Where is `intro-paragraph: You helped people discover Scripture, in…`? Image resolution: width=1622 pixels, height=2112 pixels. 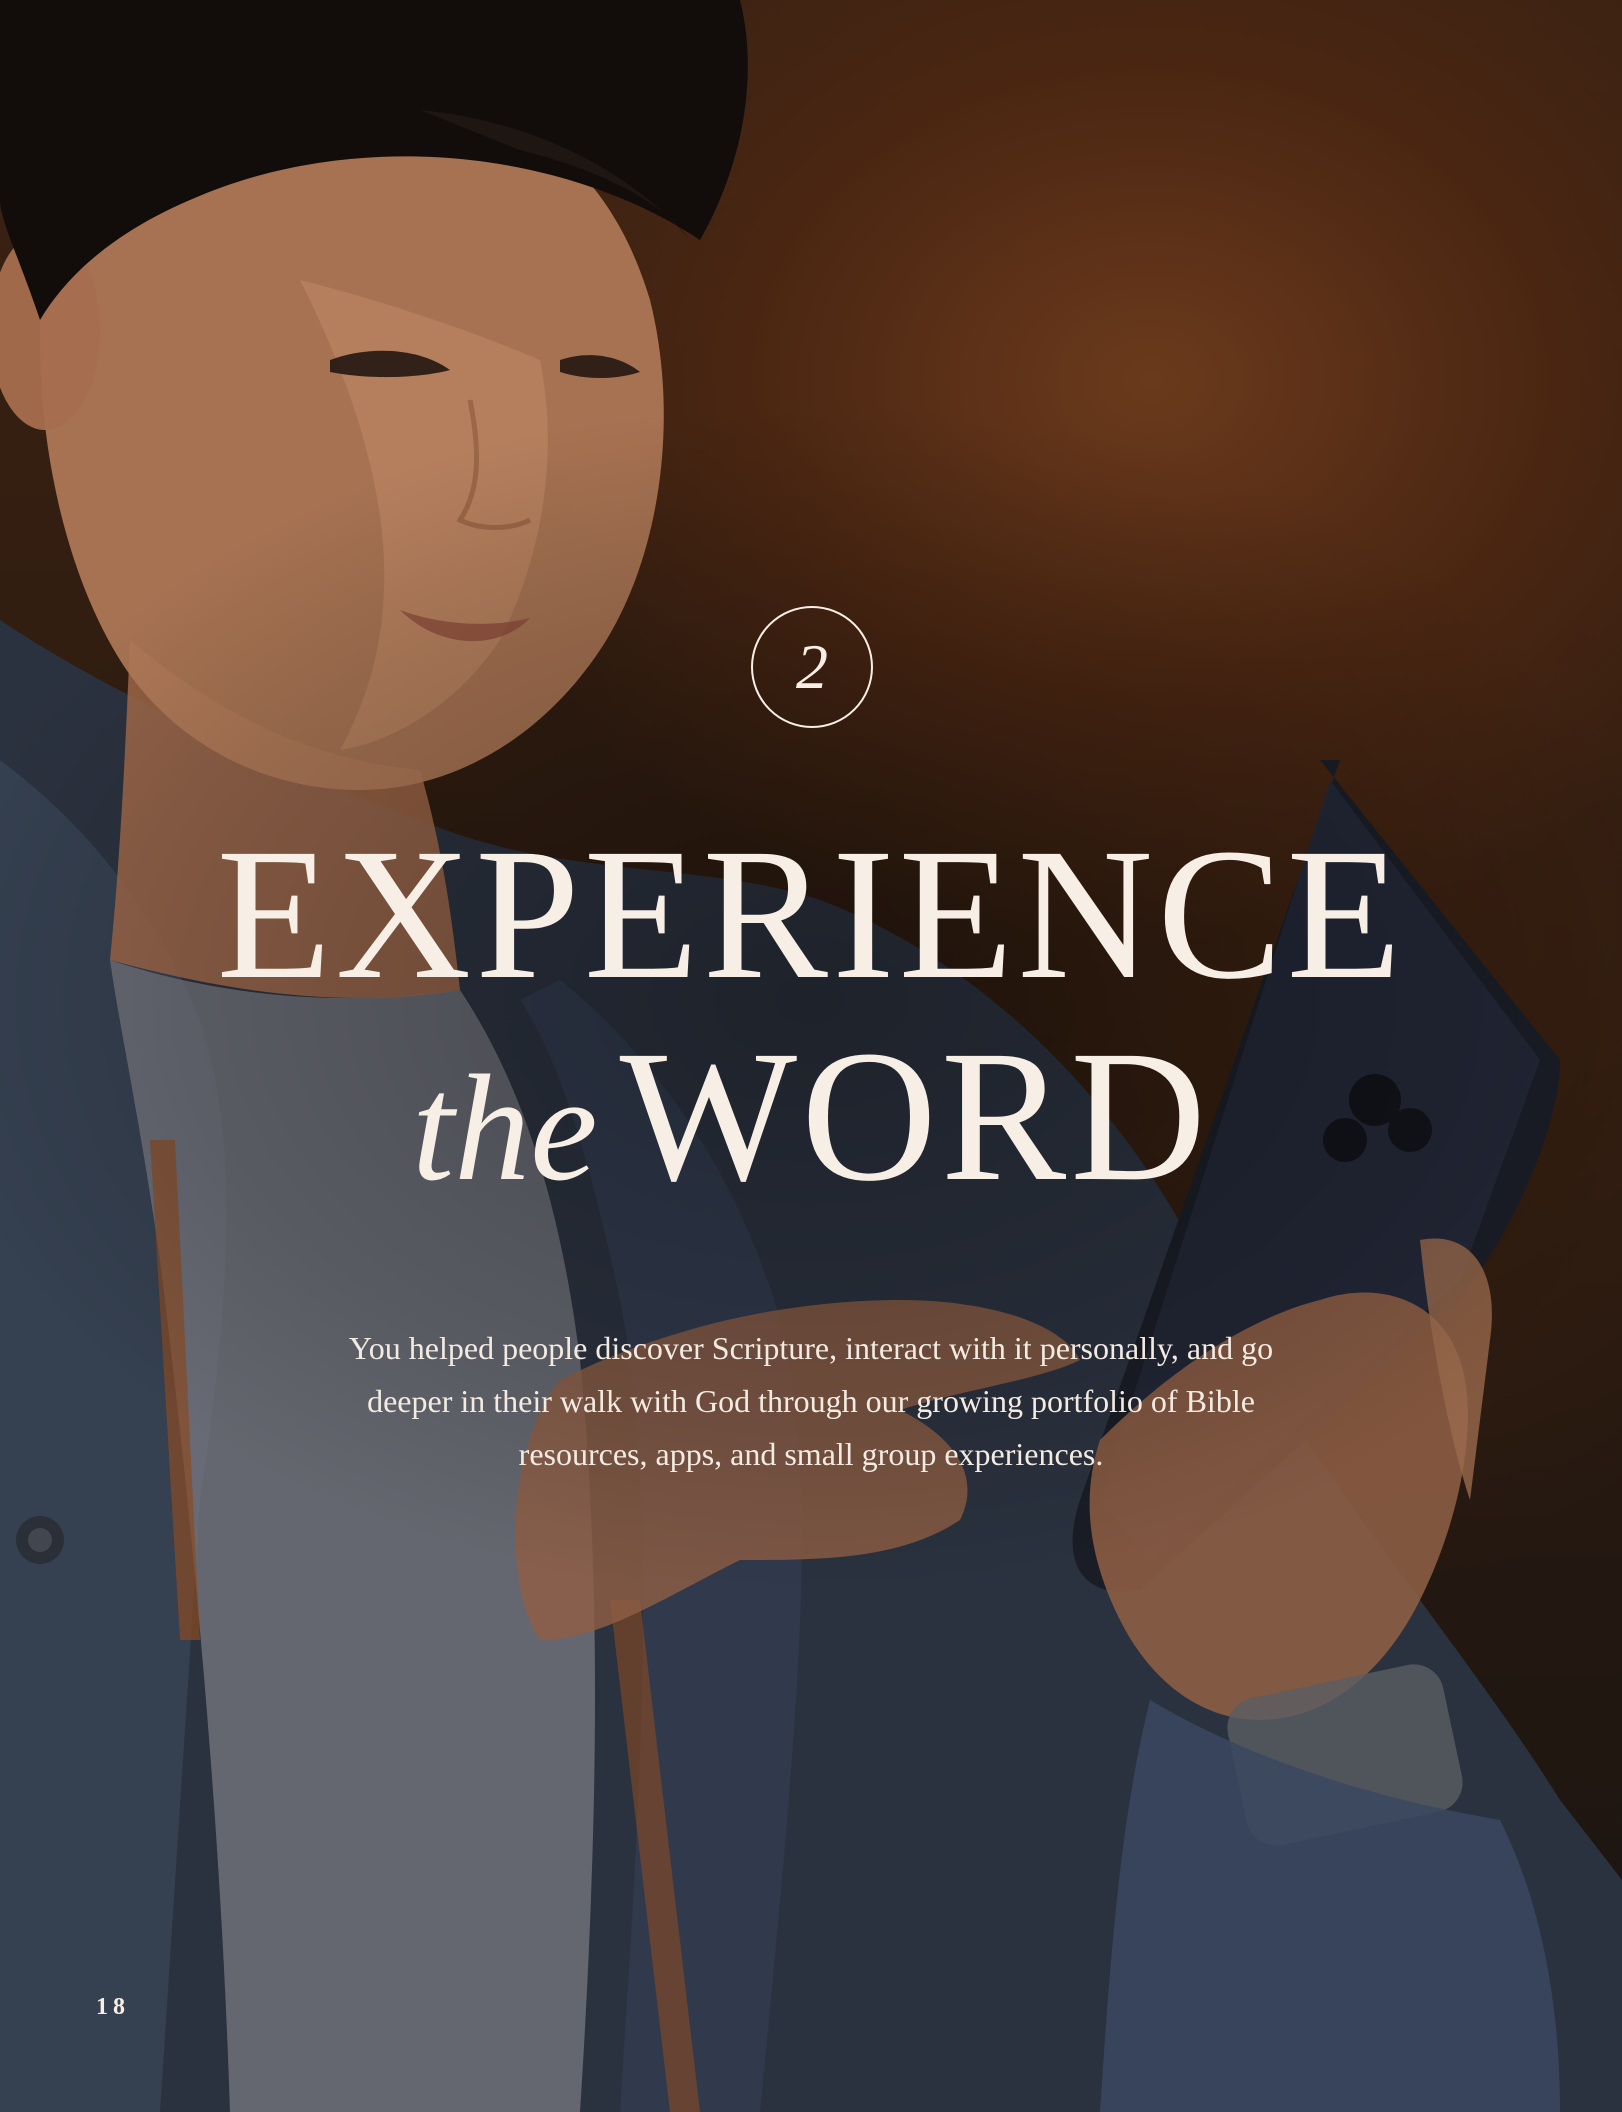 intro-paragraph: You helped people discover Scripture, in… is located at coordinates (811, 1401).